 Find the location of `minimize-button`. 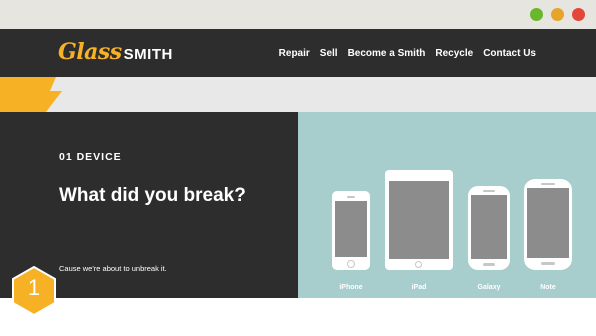

minimize-button is located at coordinates (557, 14).